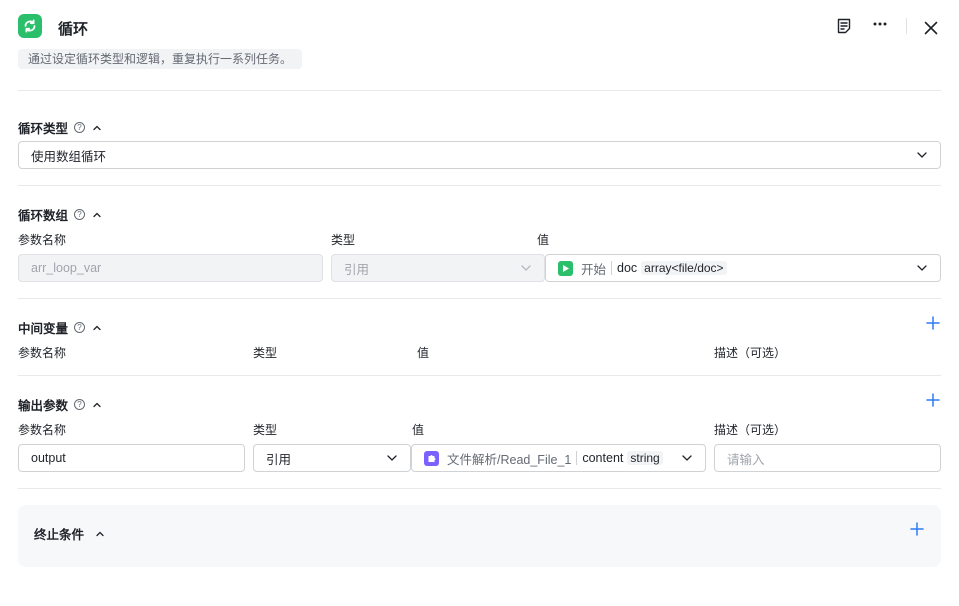 The image size is (959, 606). I want to click on array-value-source: 开始, so click(594, 269).